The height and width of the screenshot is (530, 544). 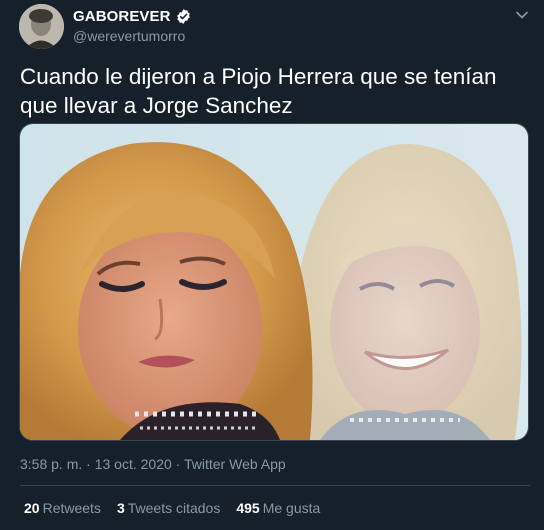 What do you see at coordinates (174, 508) in the screenshot?
I see `quotes-label: Tweets citados` at bounding box center [174, 508].